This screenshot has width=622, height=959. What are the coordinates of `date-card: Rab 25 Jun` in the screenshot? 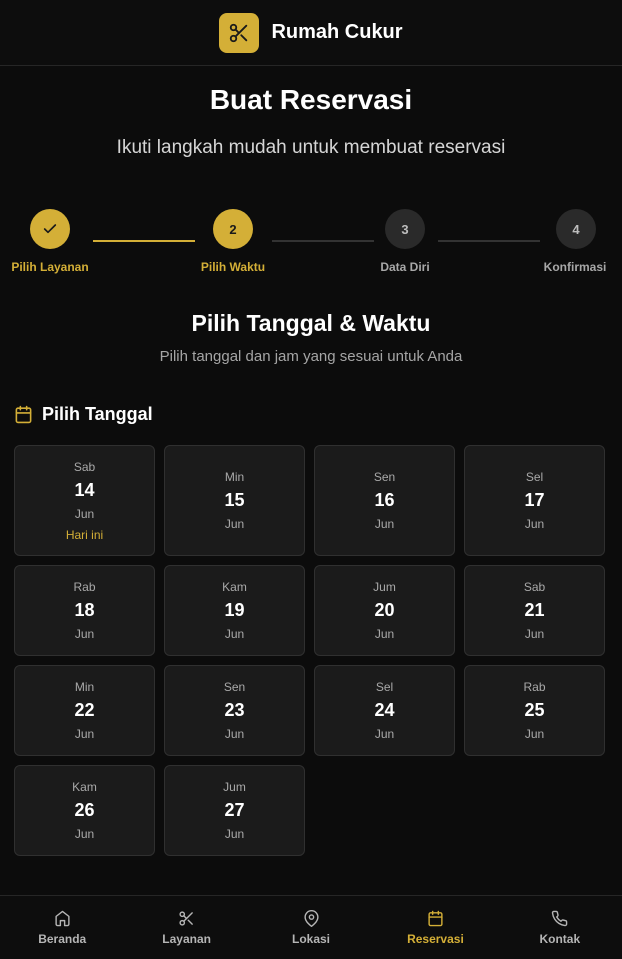 It's located at (534, 710).